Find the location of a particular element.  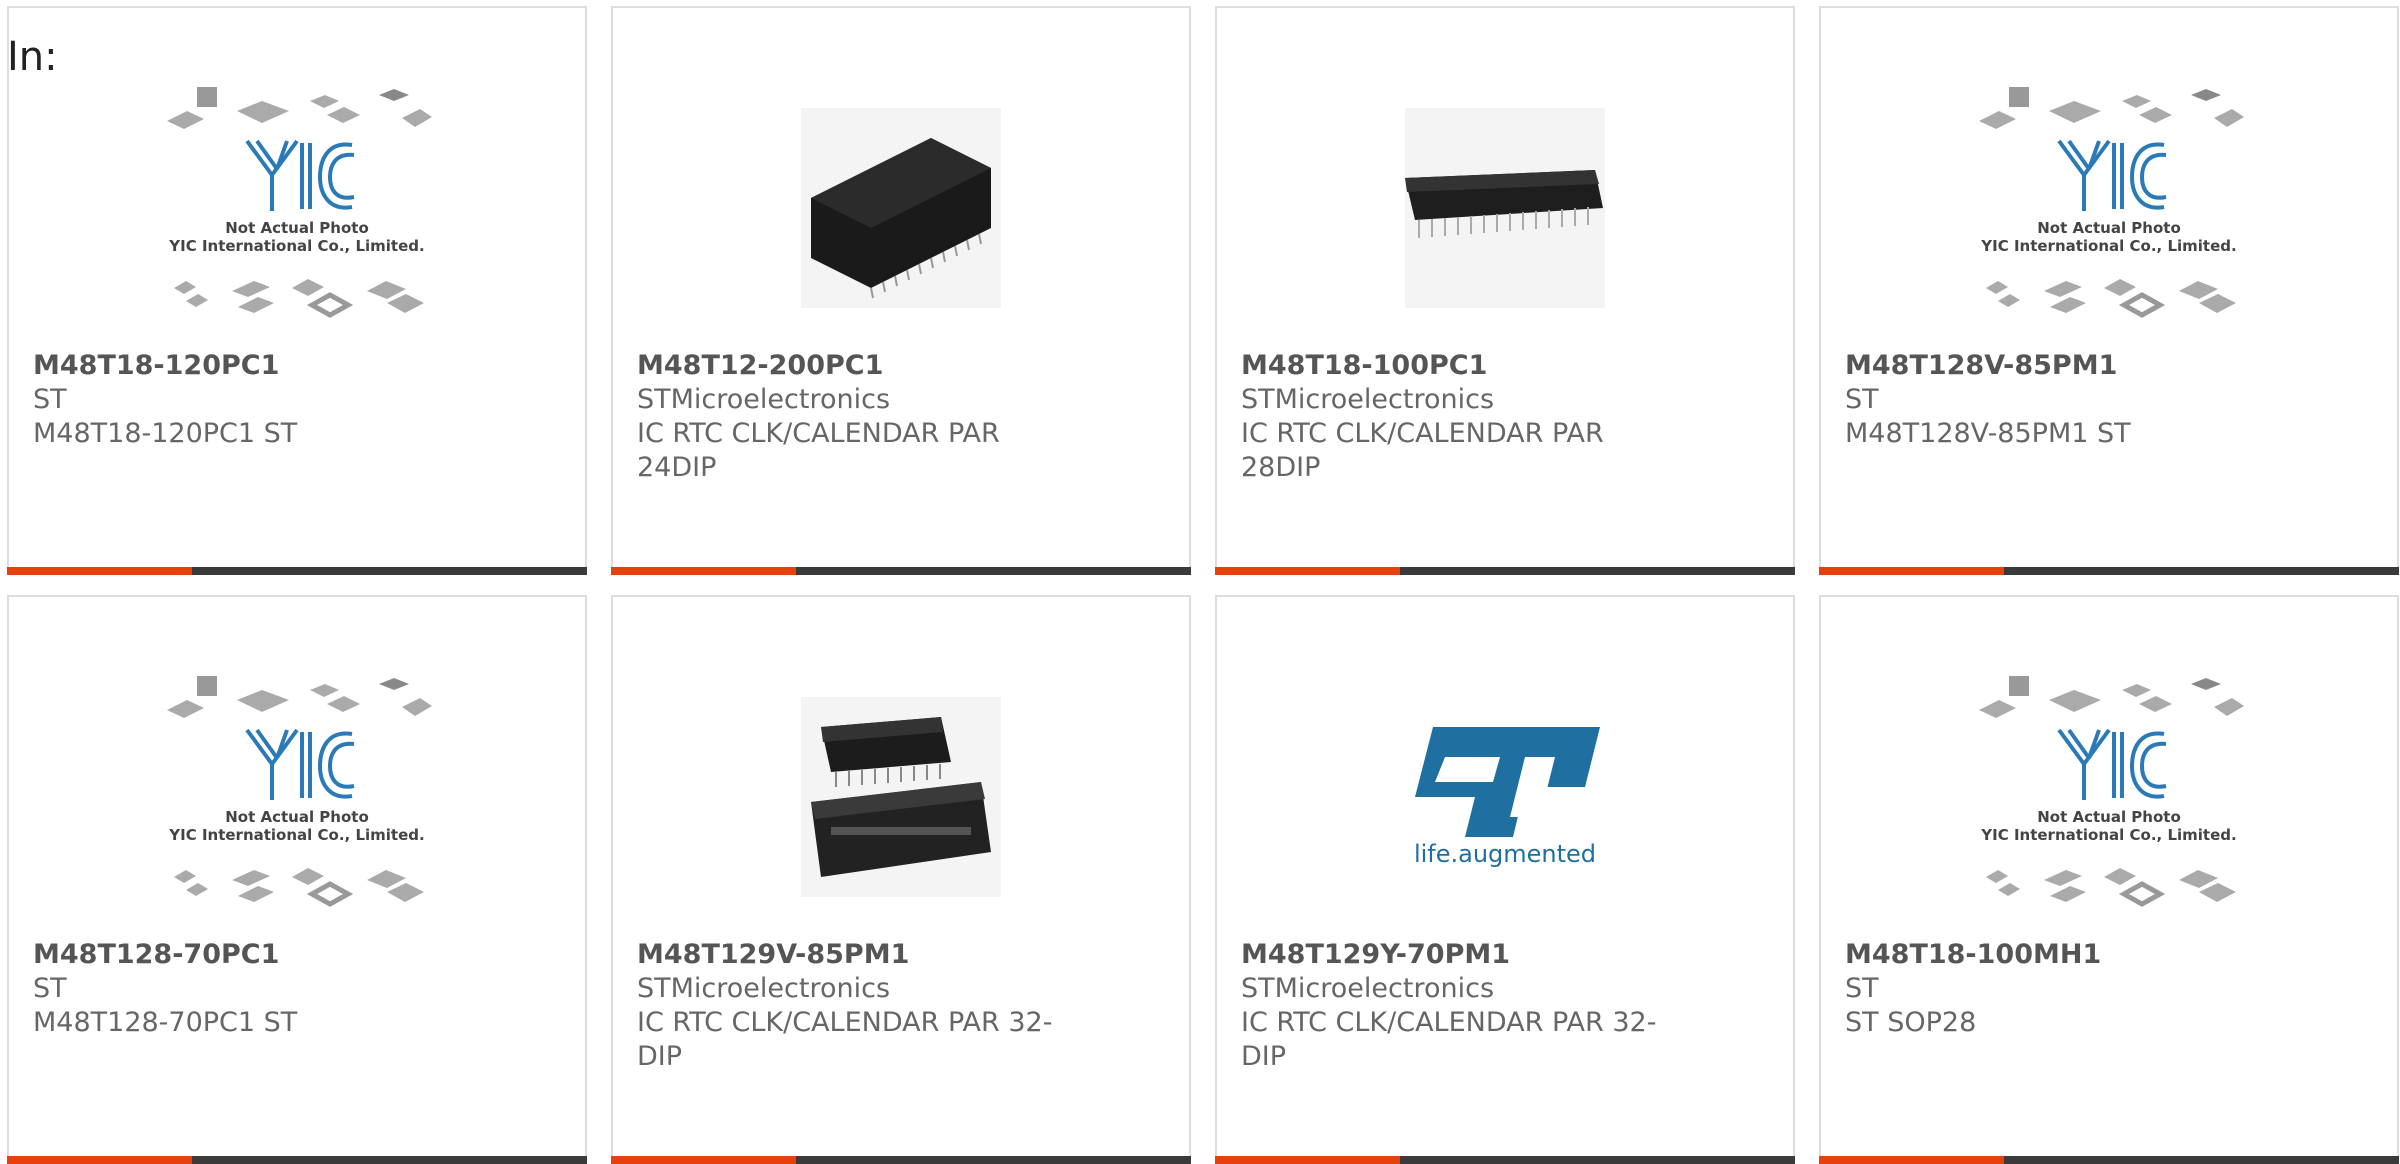

part-number: M48T18-120PC1 is located at coordinates (253, 366).